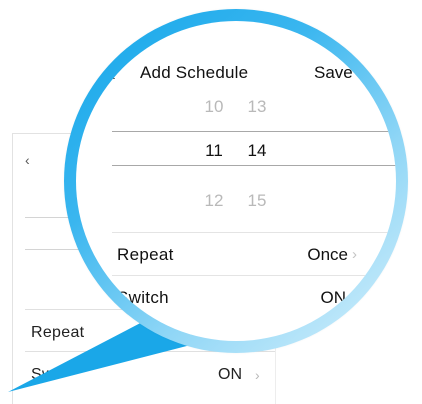 This screenshot has width=422, height=404. Describe the element at coordinates (230, 375) in the screenshot. I see `background-switch-value: ON` at that location.